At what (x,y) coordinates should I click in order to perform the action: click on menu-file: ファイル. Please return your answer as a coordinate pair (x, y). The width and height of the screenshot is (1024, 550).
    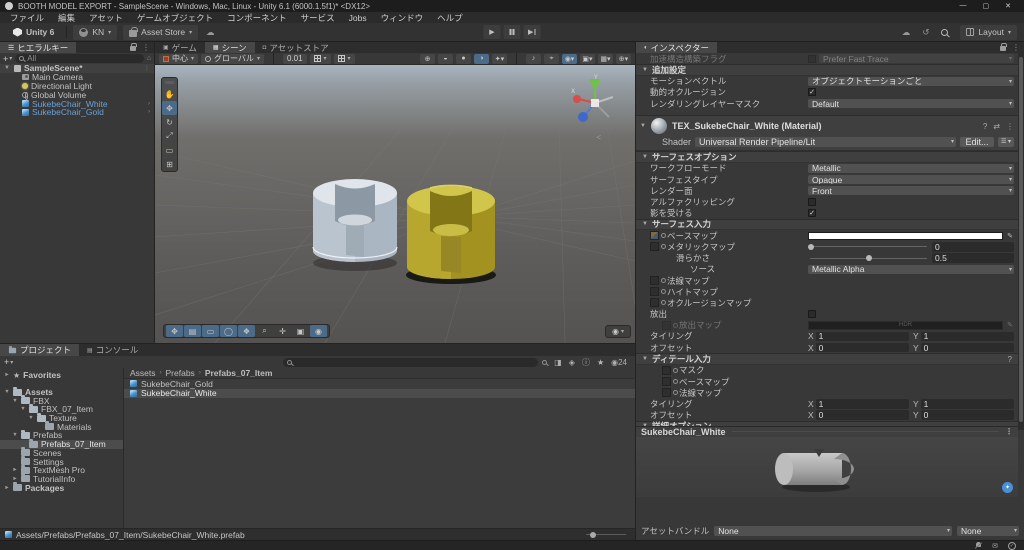
    Looking at the image, I should click on (27, 18).